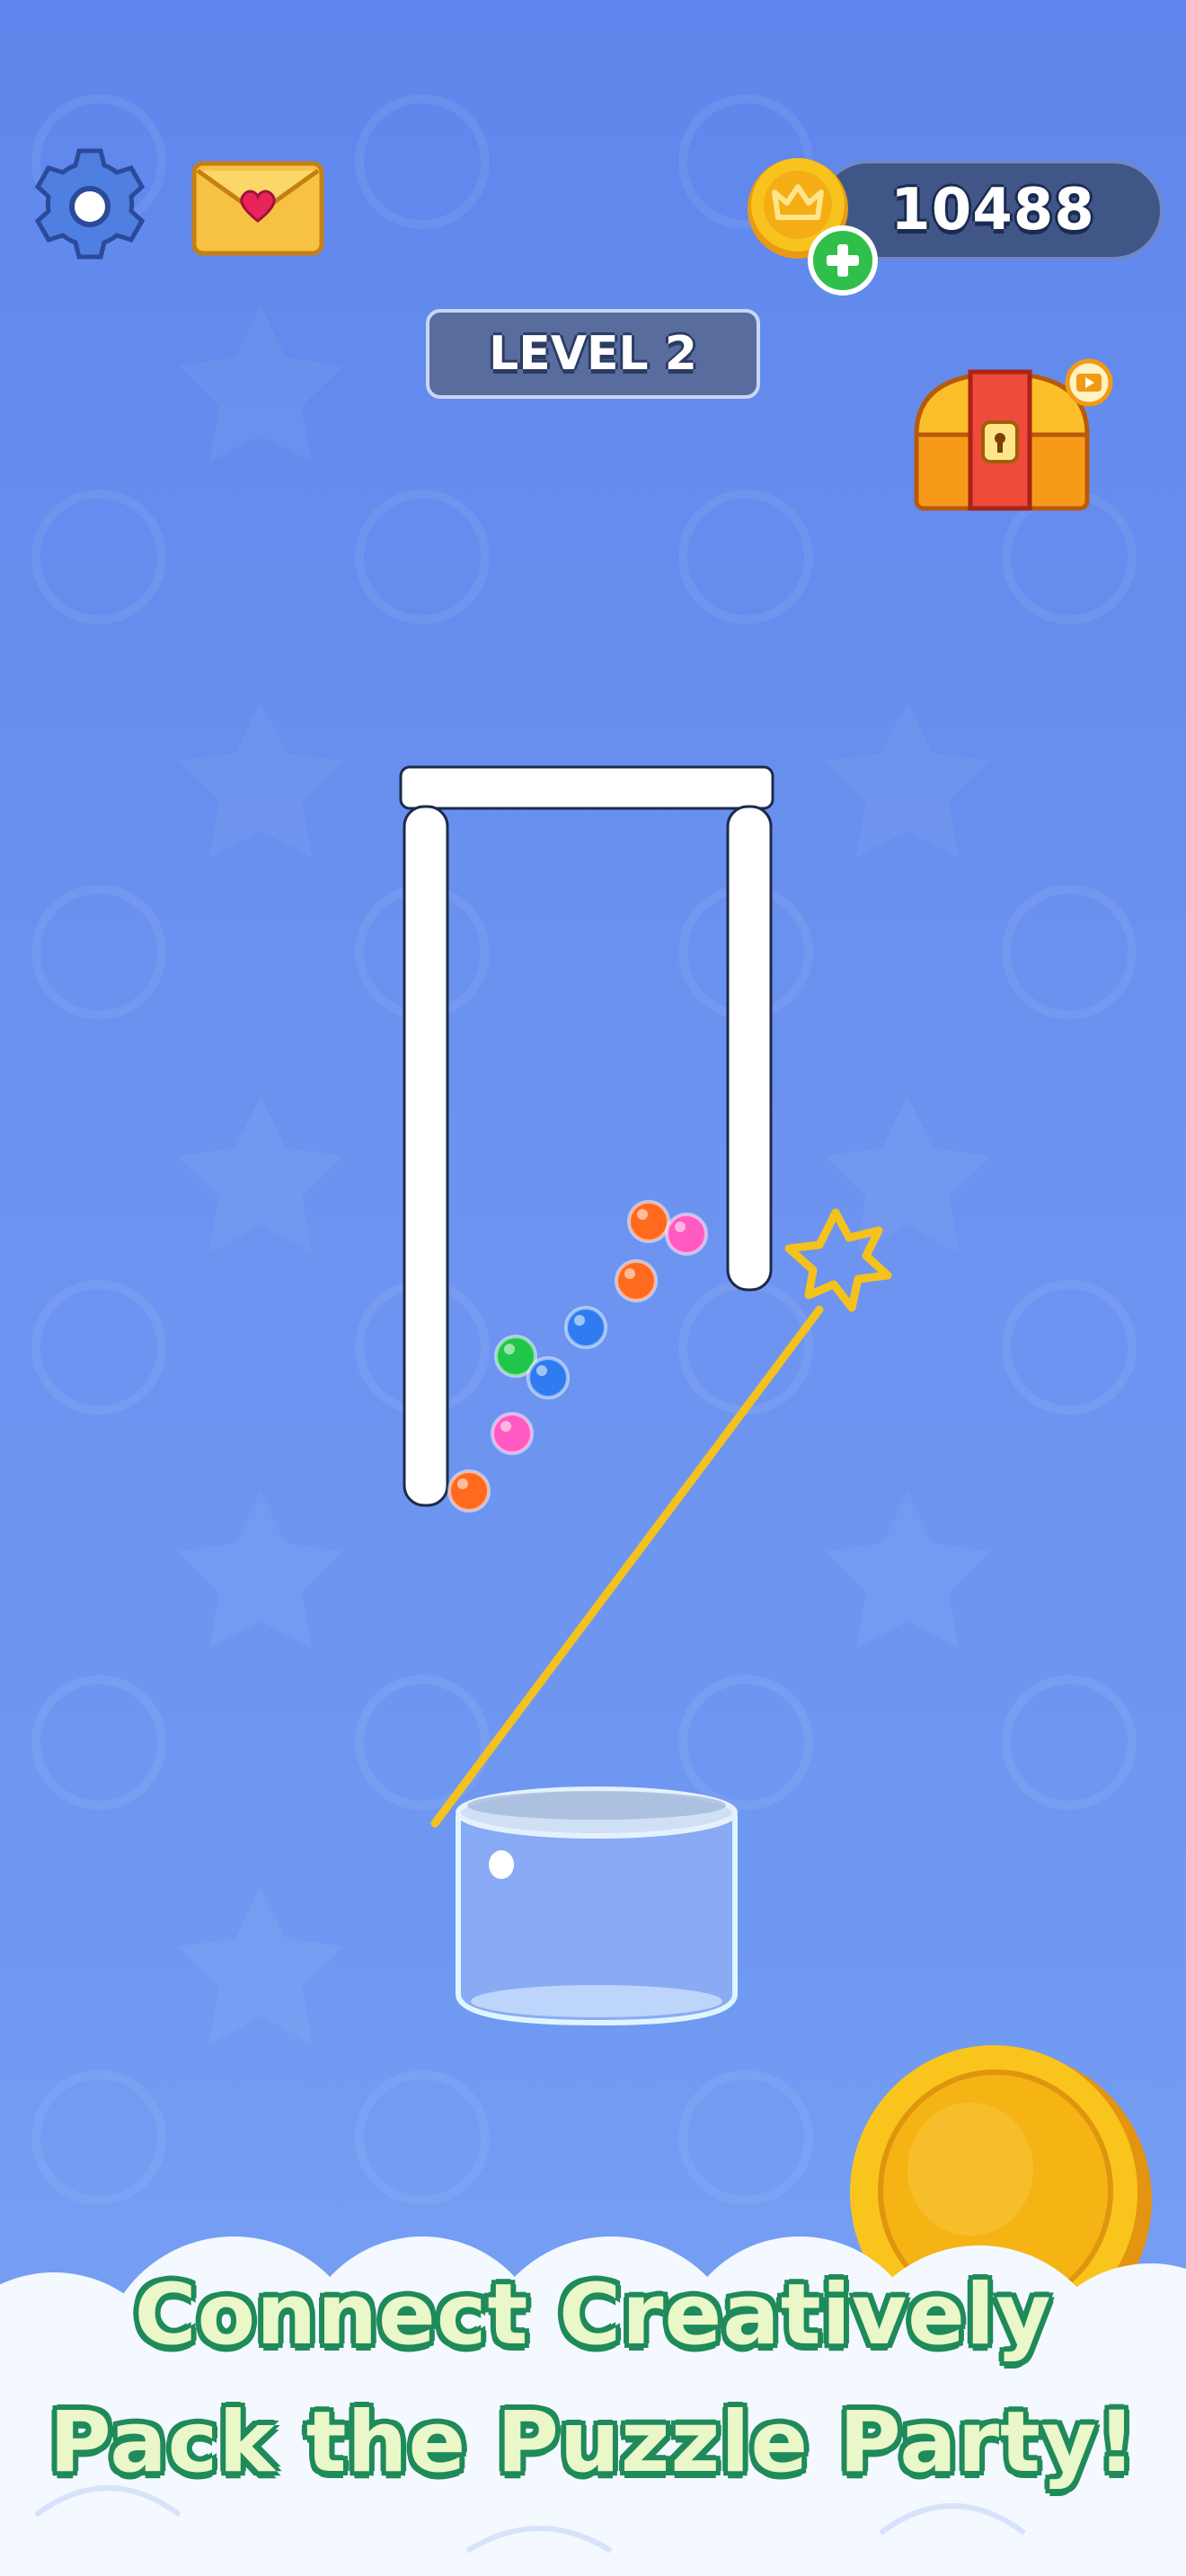 This screenshot has width=1186, height=2576. What do you see at coordinates (597, 1906) in the screenshot?
I see `glass-jar` at bounding box center [597, 1906].